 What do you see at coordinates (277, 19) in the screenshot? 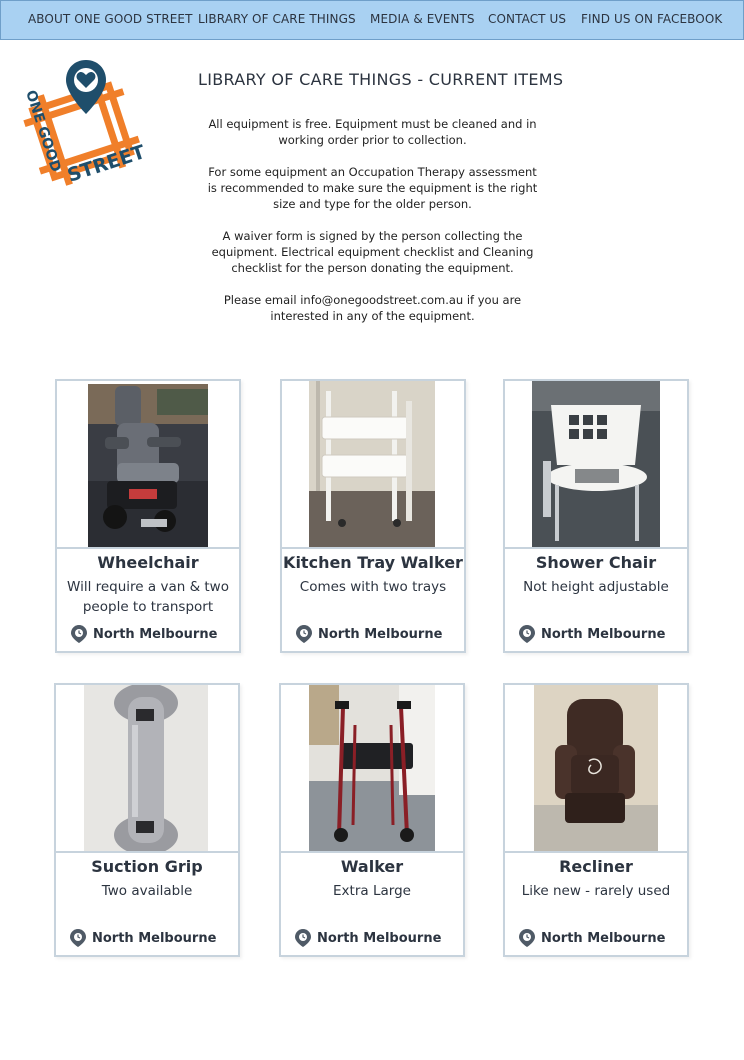
I see `nav-library: LIBRARY OF CARE THINGS` at bounding box center [277, 19].